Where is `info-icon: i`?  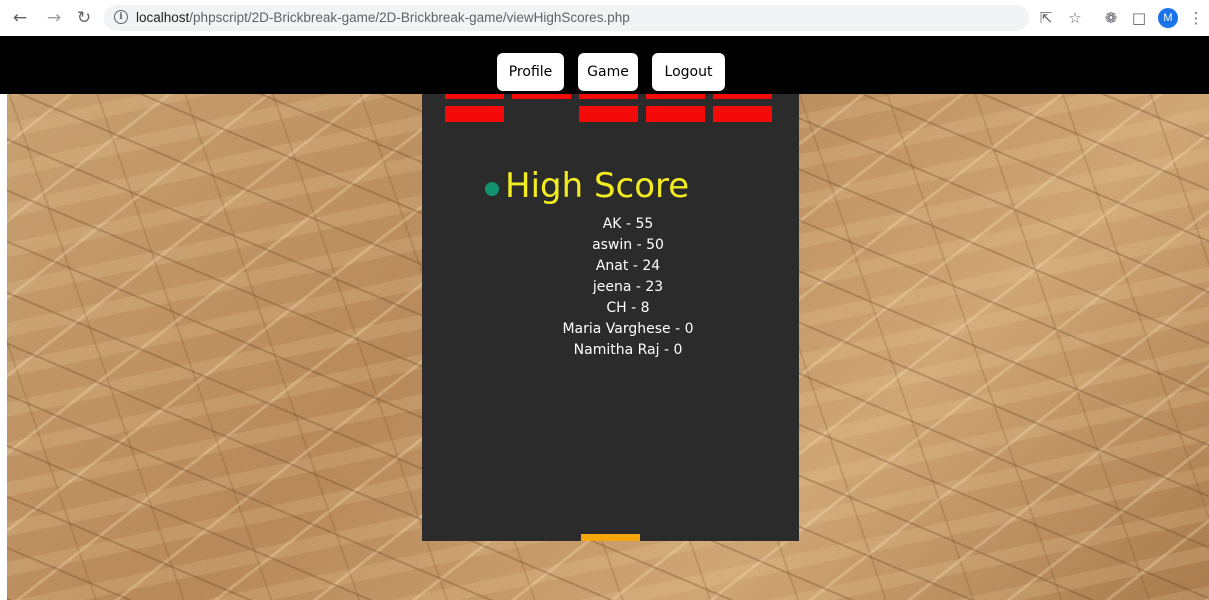
info-icon: i is located at coordinates (121, 17).